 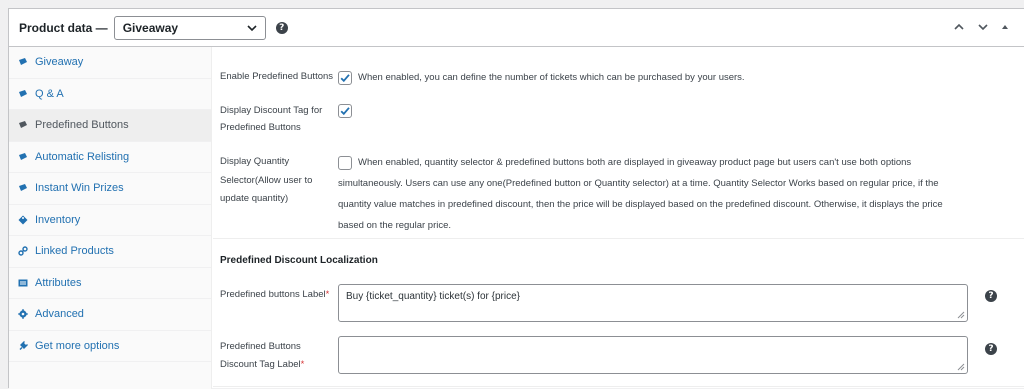 I want to click on product-type-select: Giveaway, so click(x=189, y=27).